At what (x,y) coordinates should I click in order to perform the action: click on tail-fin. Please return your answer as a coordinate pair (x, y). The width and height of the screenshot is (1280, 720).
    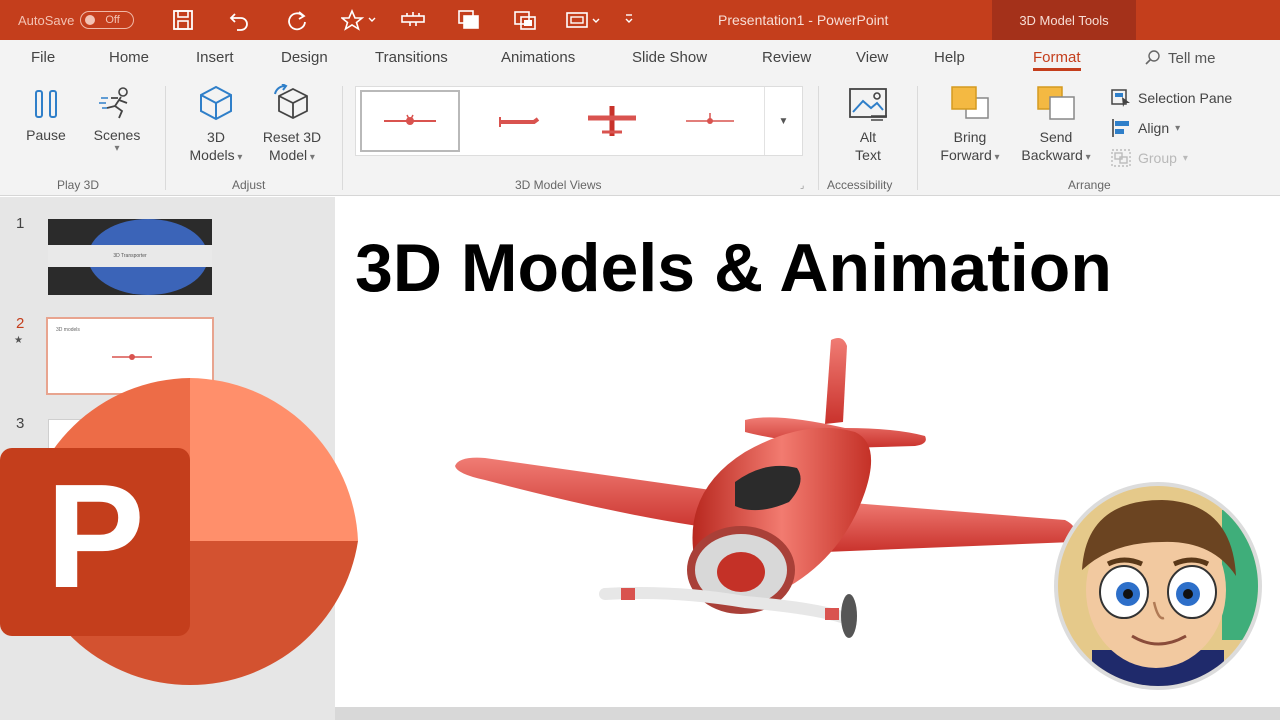
    Looking at the image, I should click on (836, 381).